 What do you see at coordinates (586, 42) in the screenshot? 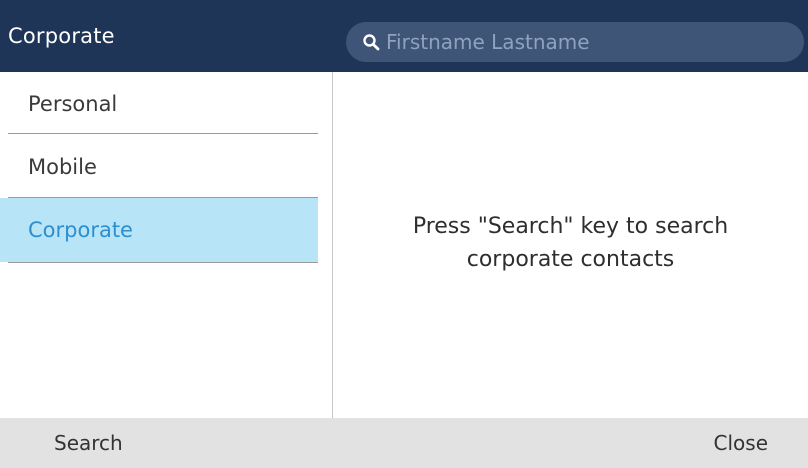
I see `search-input` at bounding box center [586, 42].